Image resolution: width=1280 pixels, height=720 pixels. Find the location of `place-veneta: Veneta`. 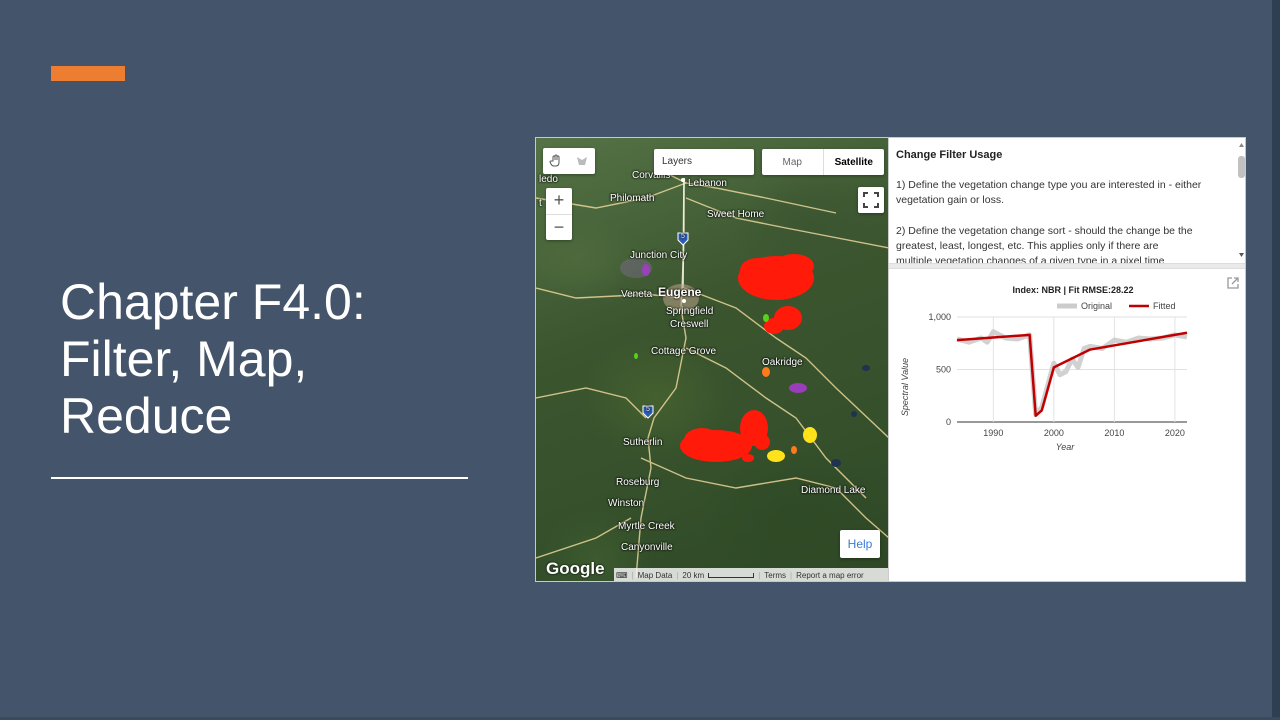

place-veneta: Veneta is located at coordinates (637, 294).